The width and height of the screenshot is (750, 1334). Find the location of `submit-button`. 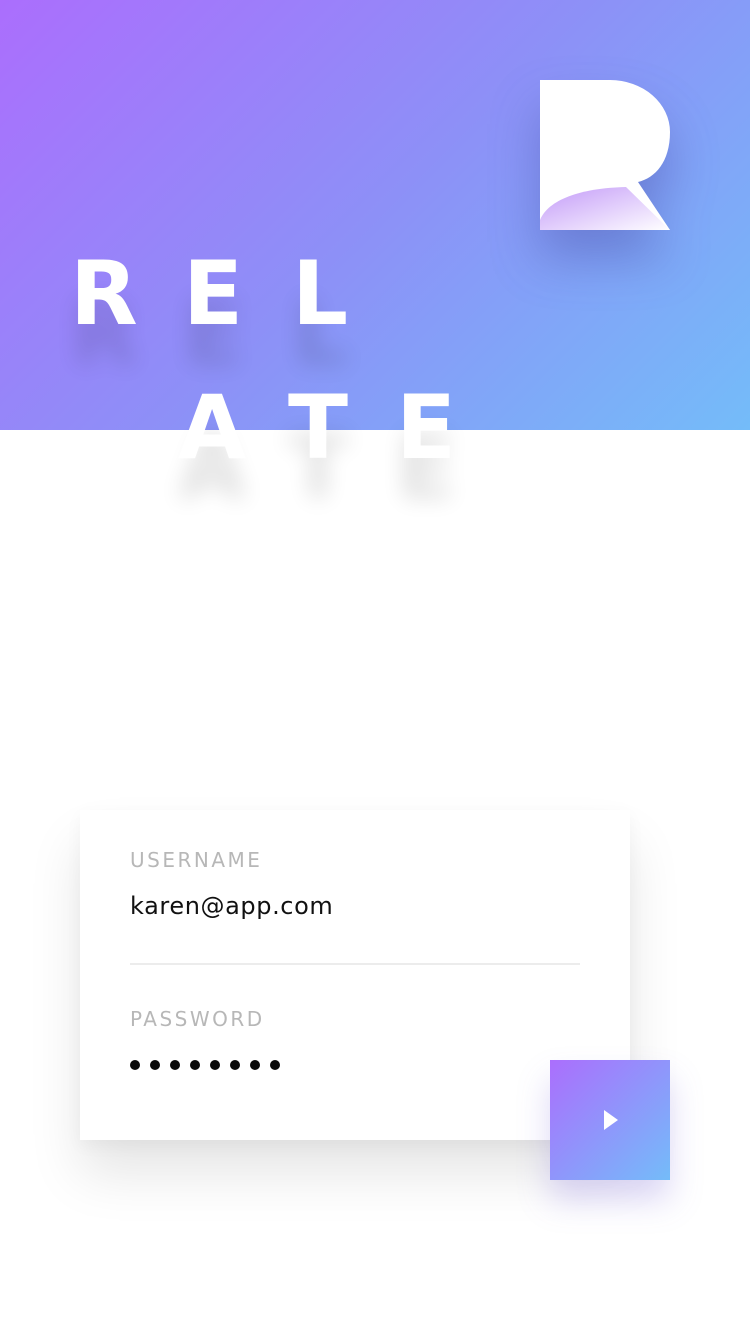

submit-button is located at coordinates (610, 1120).